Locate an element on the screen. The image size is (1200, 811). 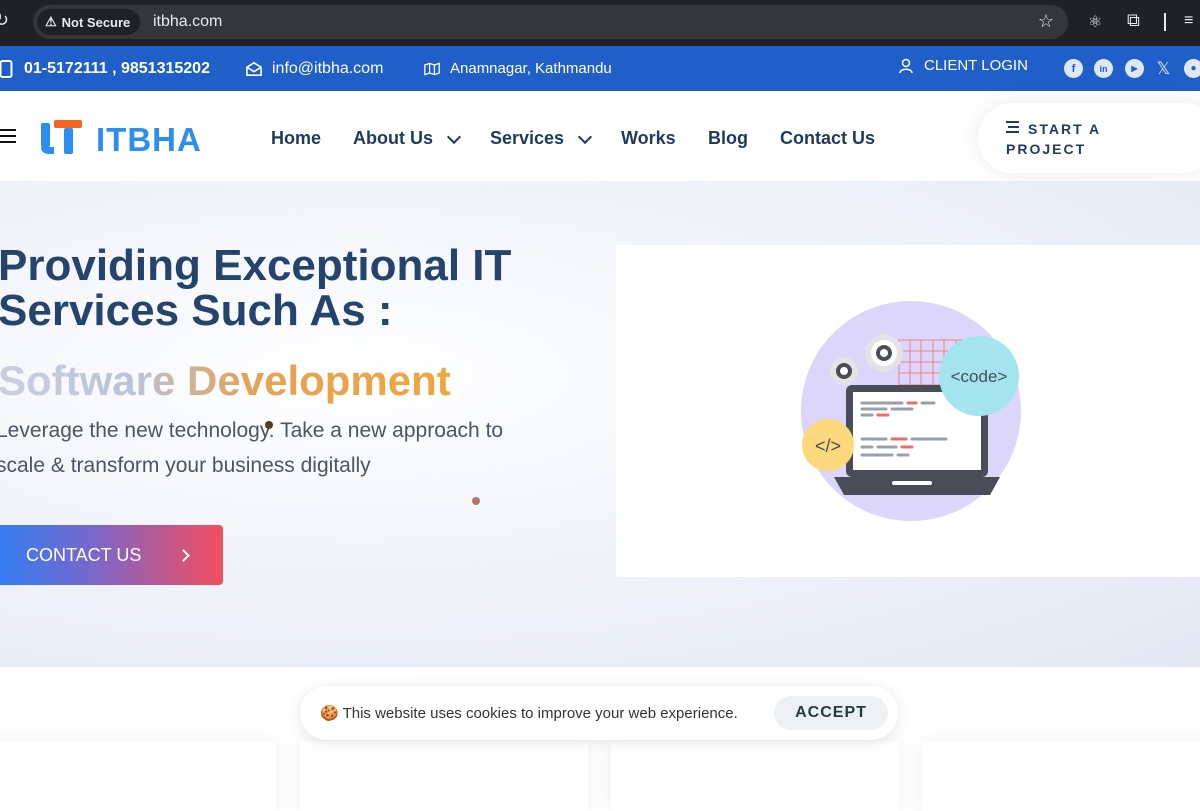
email-text: info@itbha.com is located at coordinates (328, 68).